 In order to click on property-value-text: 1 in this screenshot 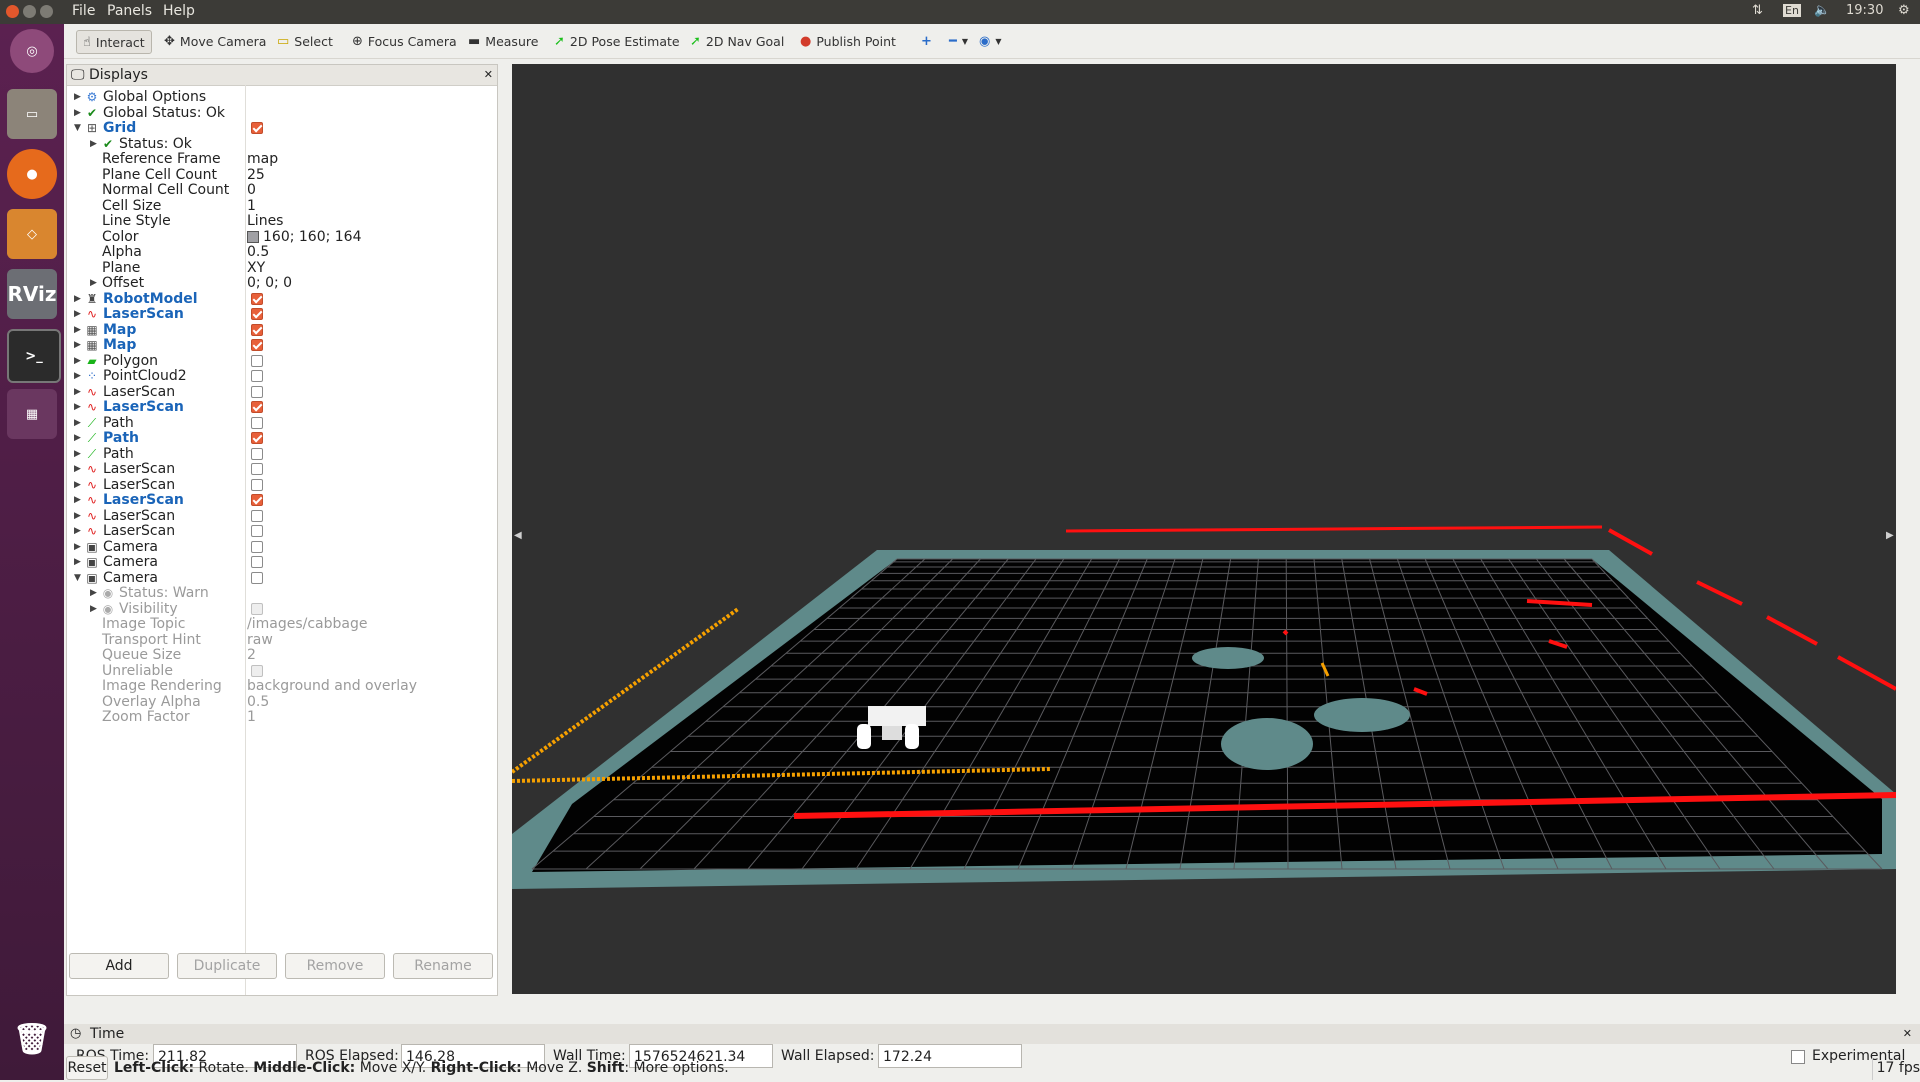, I will do `click(251, 717)`.